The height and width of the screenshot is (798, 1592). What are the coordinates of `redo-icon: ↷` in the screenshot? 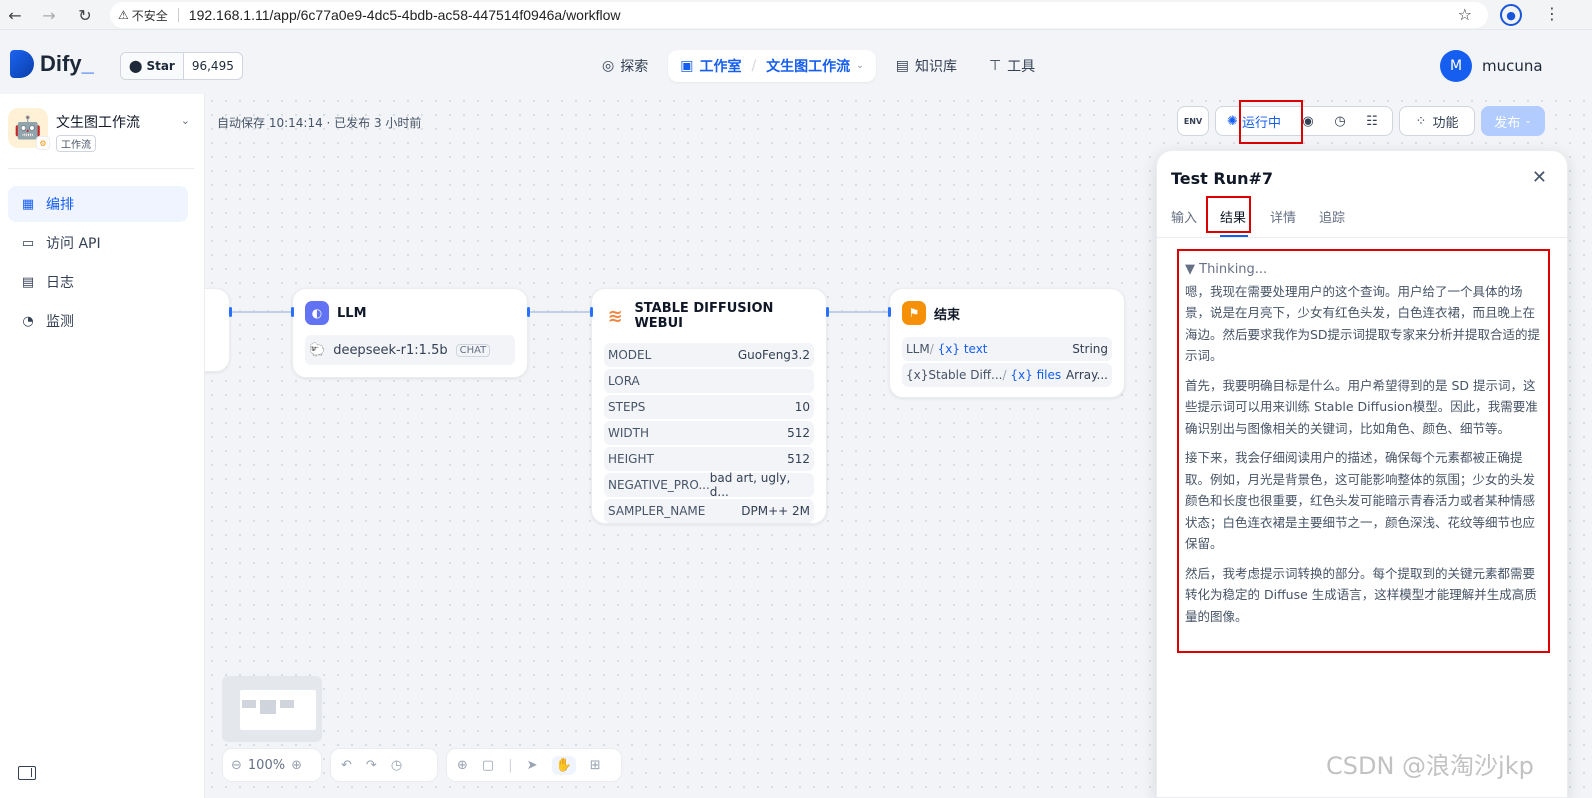 It's located at (371, 765).